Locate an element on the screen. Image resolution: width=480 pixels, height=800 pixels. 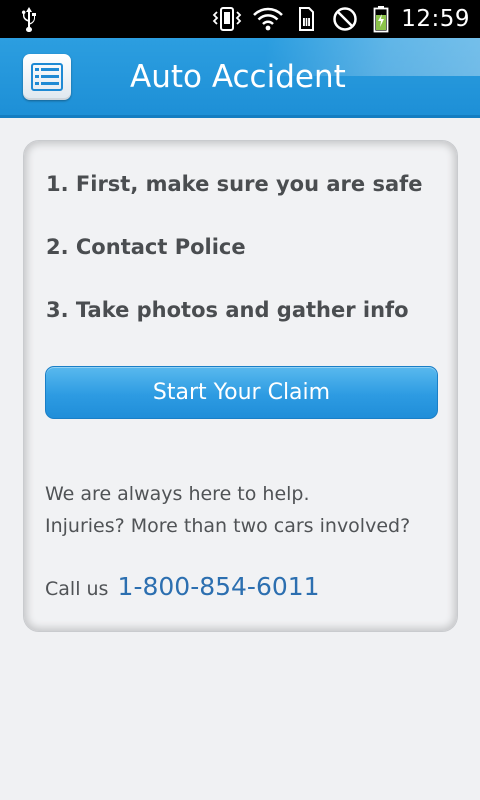
status-bar: 12:59 is located at coordinates (240, 19).